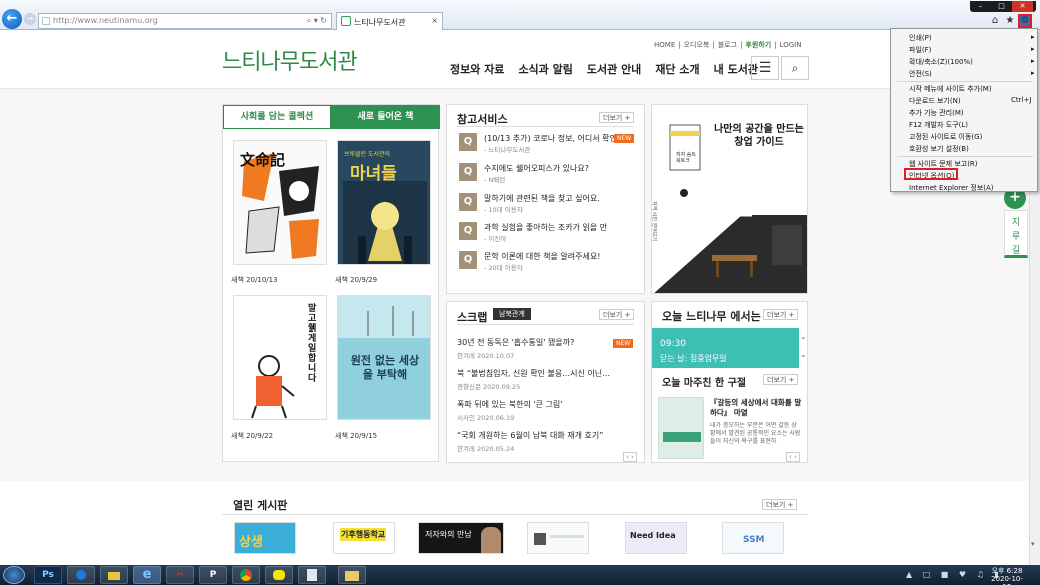 Image resolution: width=1040 pixels, height=585 pixels. I want to click on tools-gear-icon: ⚙, so click(1025, 21).